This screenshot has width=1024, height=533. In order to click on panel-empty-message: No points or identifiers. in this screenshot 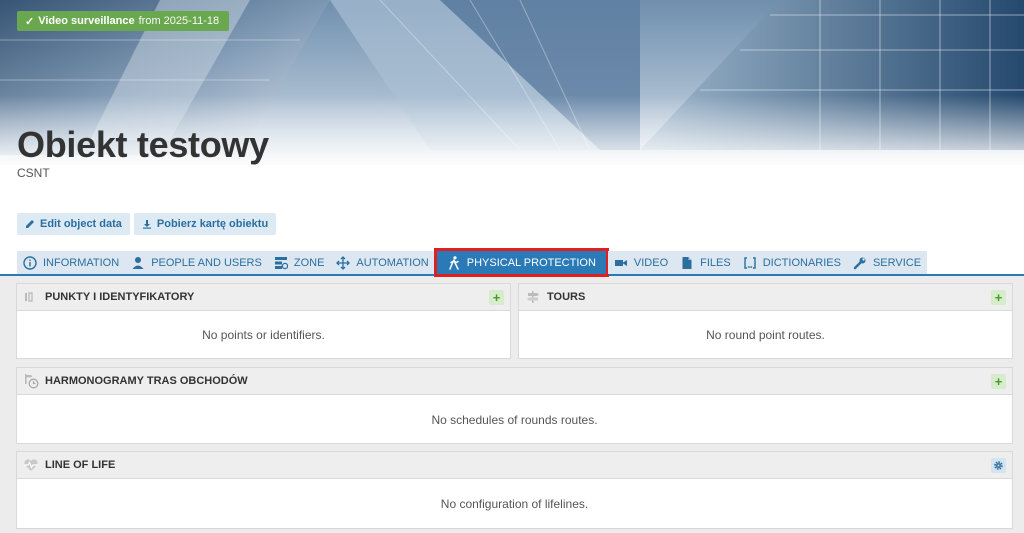, I will do `click(263, 335)`.